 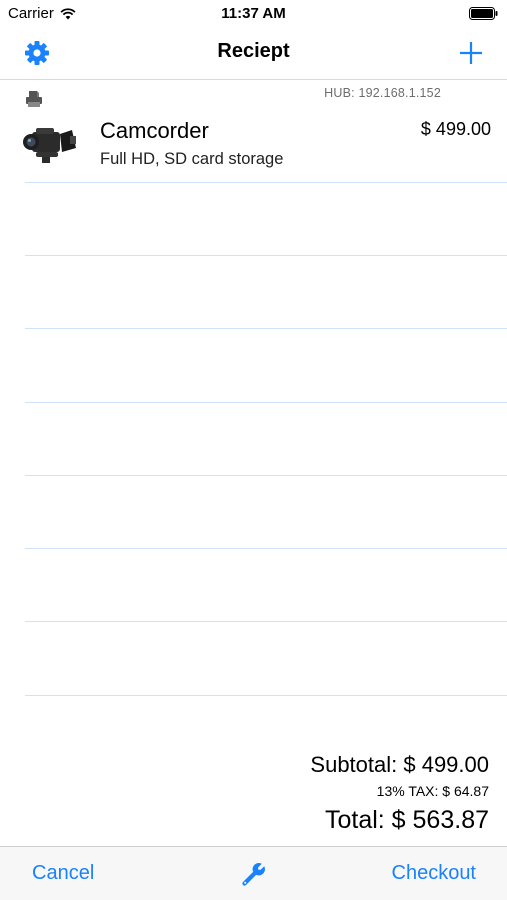 What do you see at coordinates (382, 93) in the screenshot?
I see `hub-address: HUB: 192.168.1.152` at bounding box center [382, 93].